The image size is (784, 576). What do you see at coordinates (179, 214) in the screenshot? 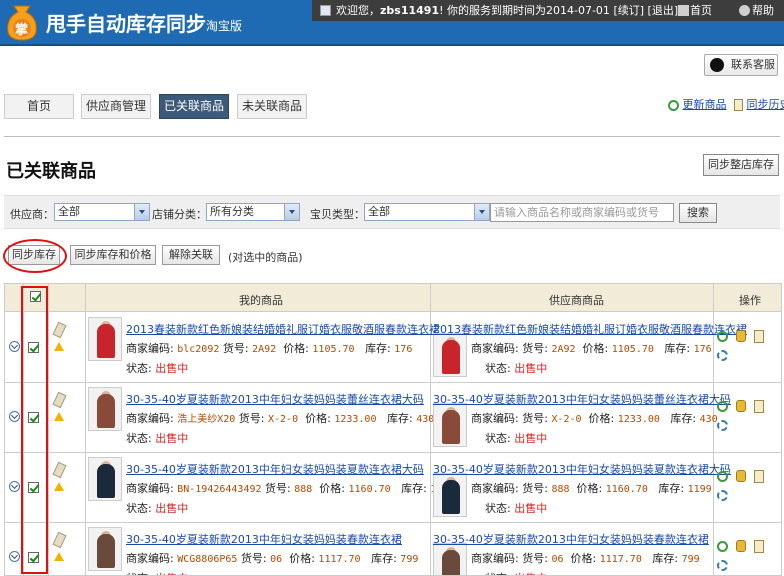
I see `category-label: 店铺分类：` at bounding box center [179, 214].